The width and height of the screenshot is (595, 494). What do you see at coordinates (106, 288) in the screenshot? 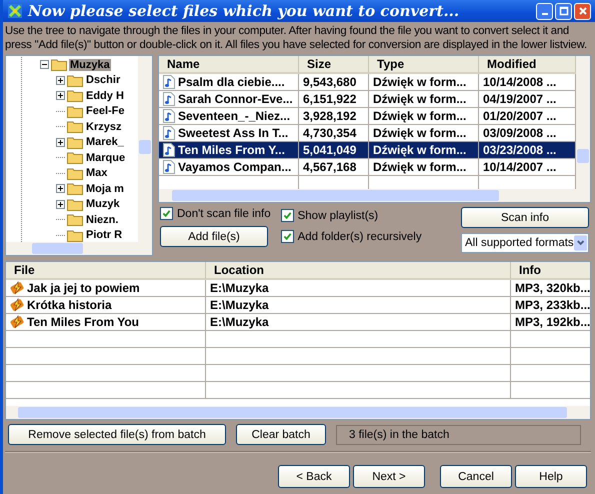
I see `table-cell: Jak ja jej to powiem` at bounding box center [106, 288].